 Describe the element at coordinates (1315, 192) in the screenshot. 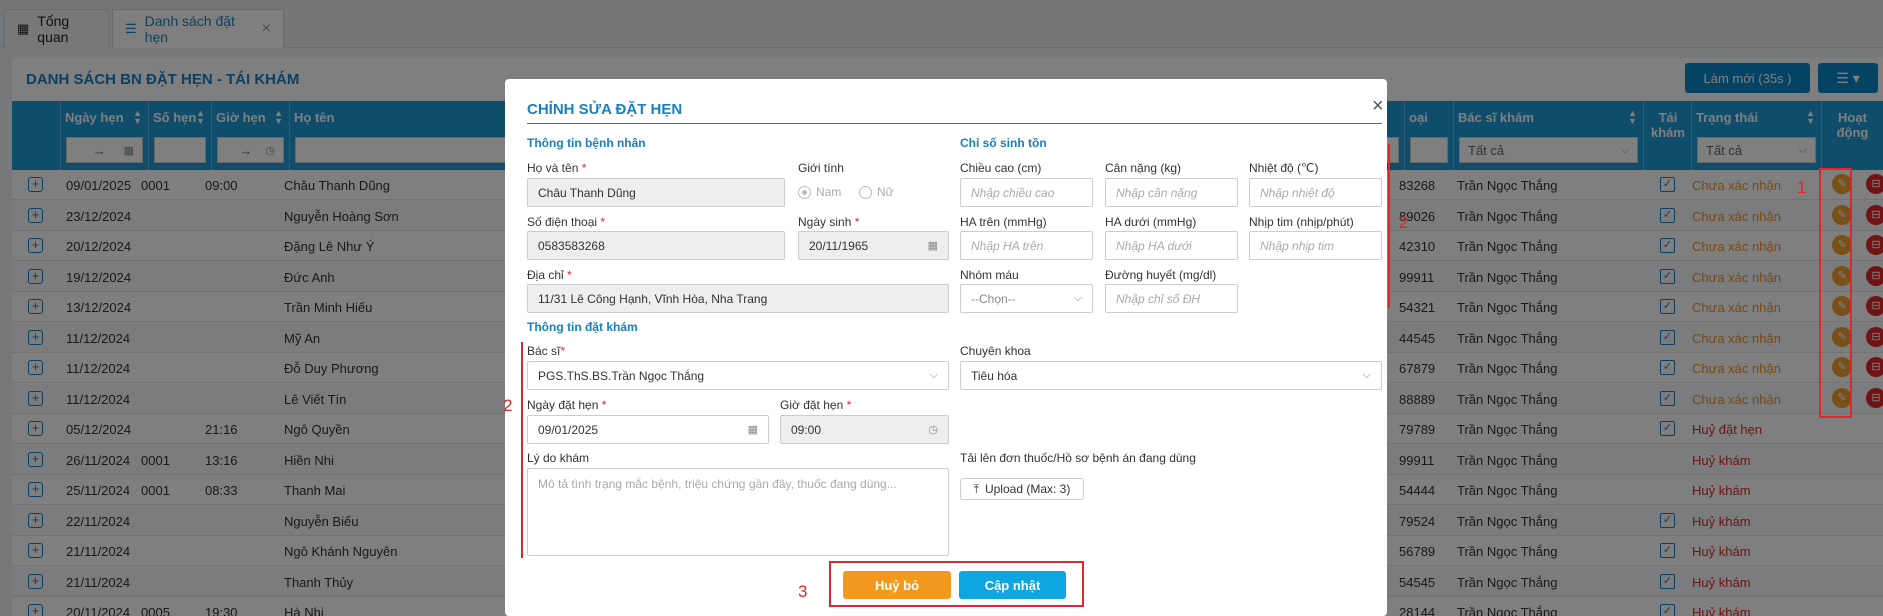

I see `temperature-input: Nhập nhiệt độ` at that location.